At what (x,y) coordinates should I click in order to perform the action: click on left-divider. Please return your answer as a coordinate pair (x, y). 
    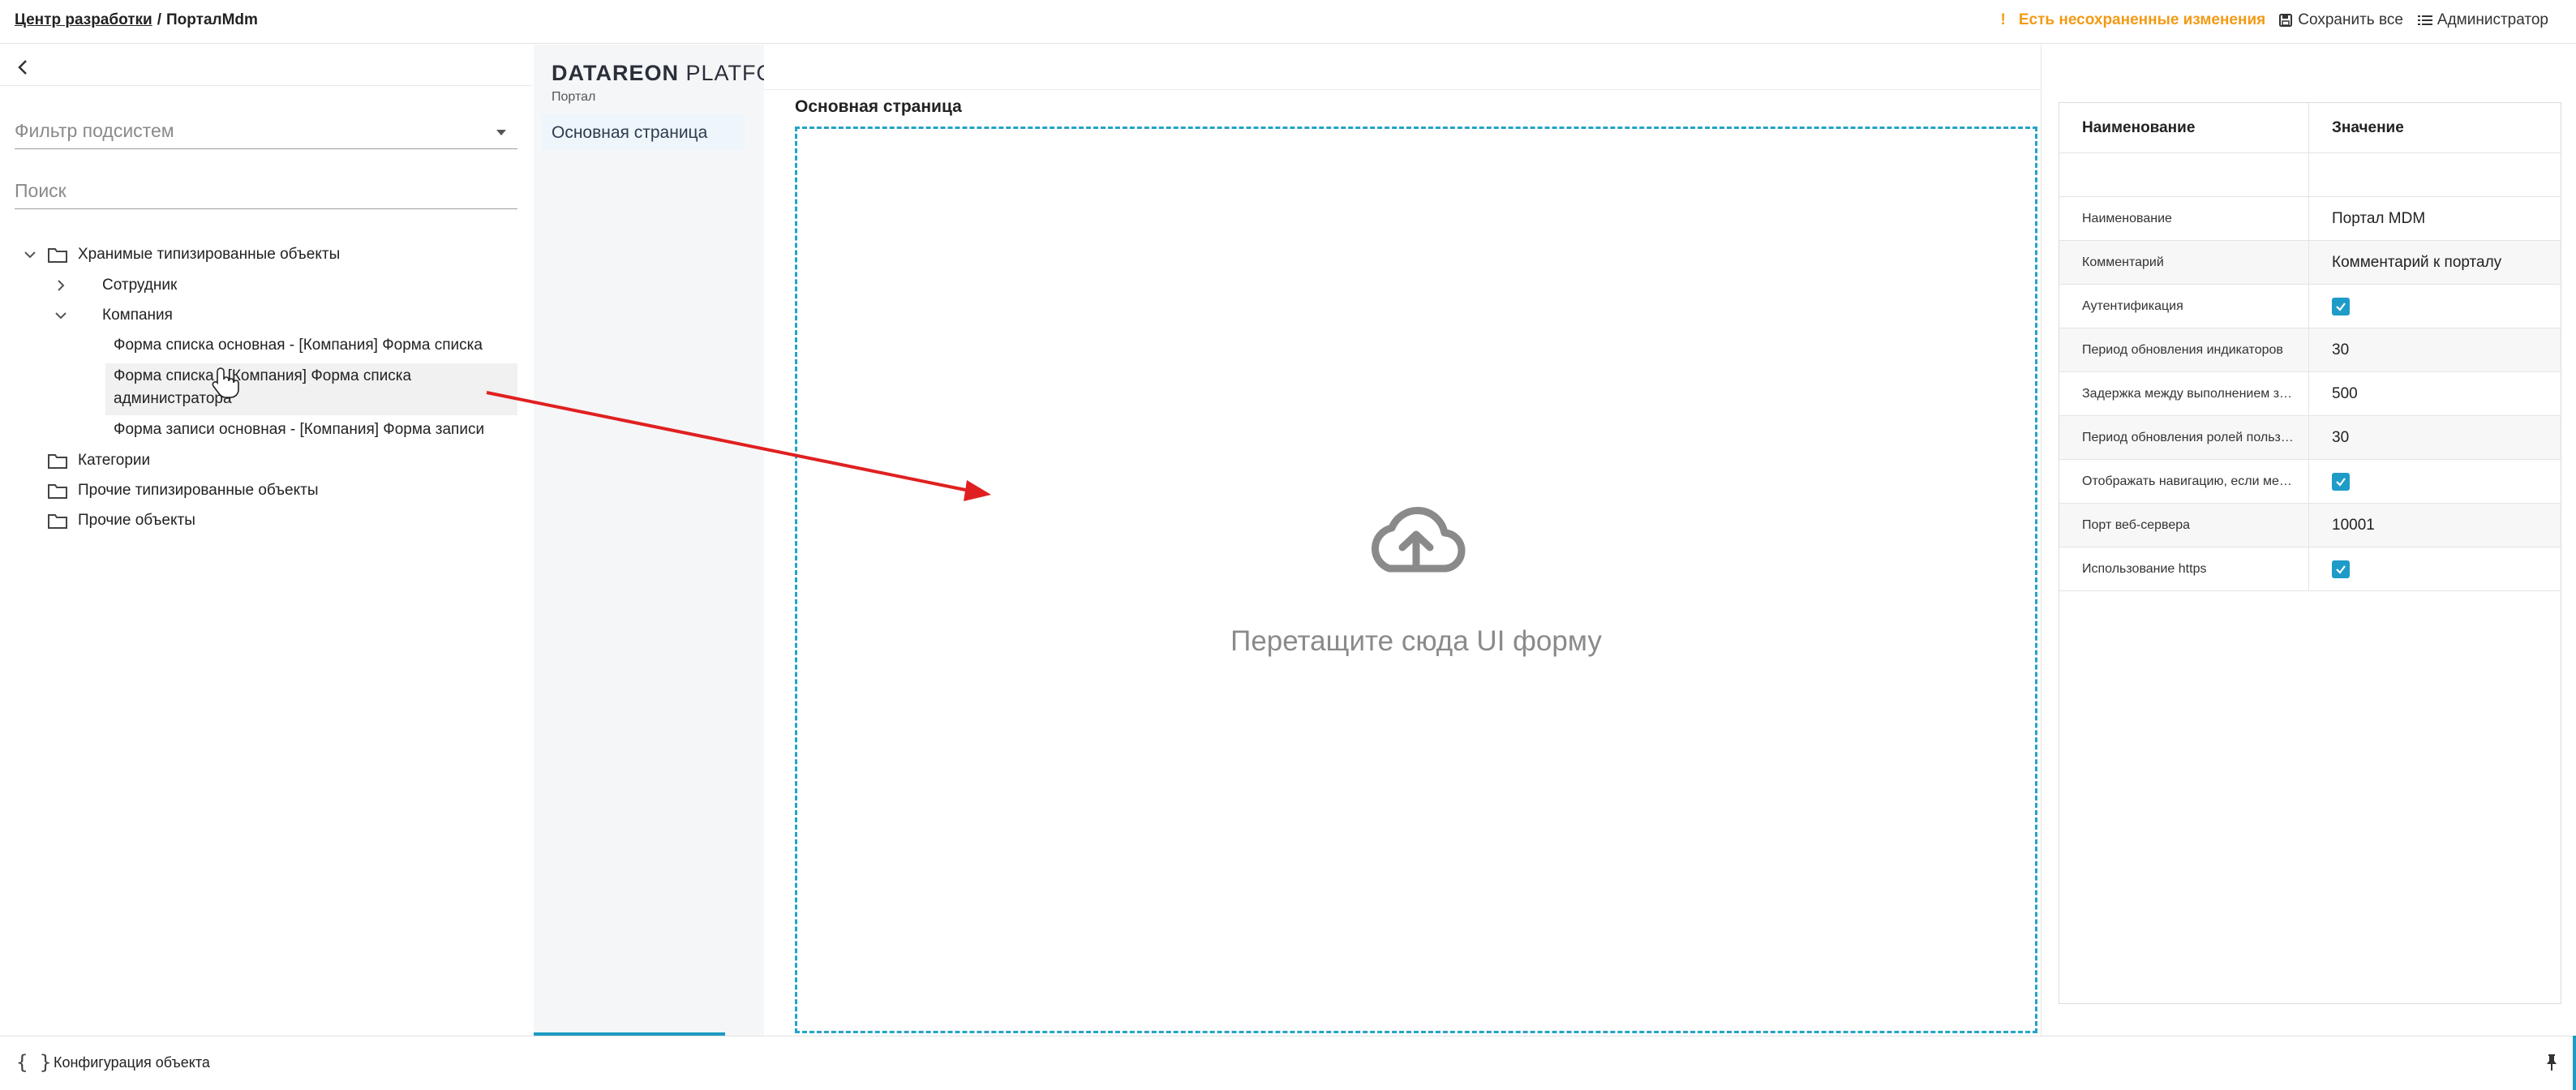
    Looking at the image, I should click on (266, 85).